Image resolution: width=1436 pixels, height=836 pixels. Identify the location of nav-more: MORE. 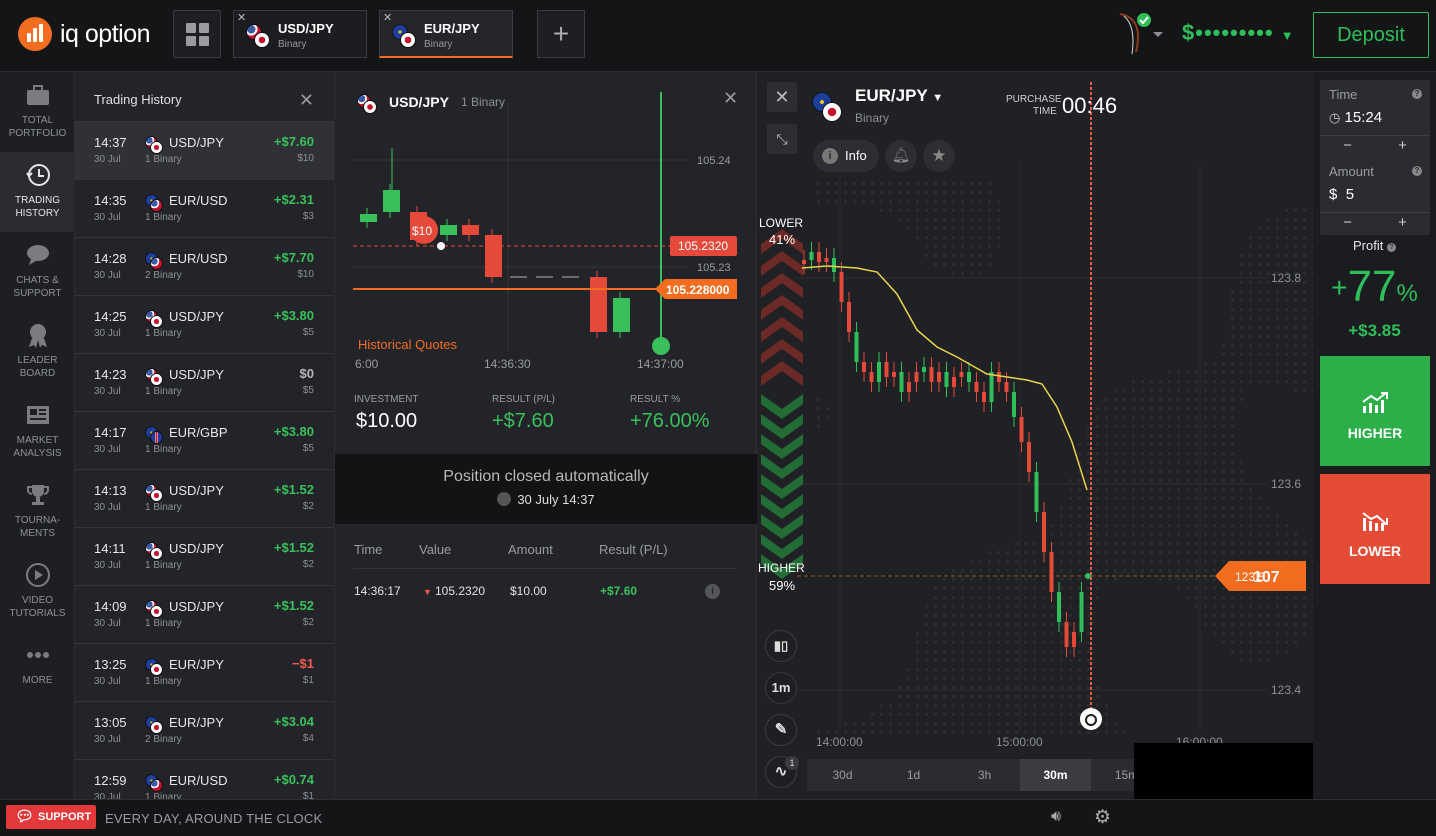
(37, 672).